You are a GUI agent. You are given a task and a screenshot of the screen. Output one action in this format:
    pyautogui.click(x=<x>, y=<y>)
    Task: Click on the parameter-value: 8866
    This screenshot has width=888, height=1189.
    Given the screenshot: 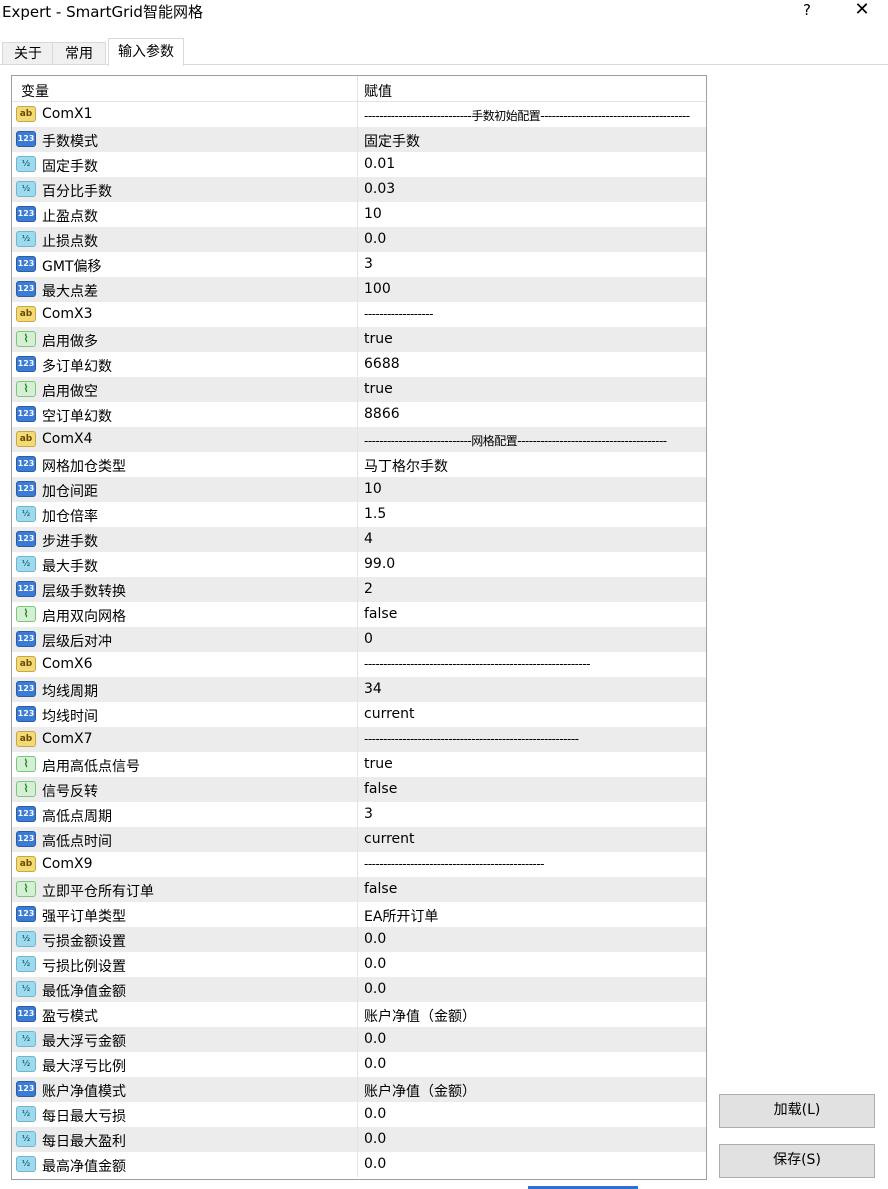 What is the action you would take?
    pyautogui.click(x=532, y=414)
    